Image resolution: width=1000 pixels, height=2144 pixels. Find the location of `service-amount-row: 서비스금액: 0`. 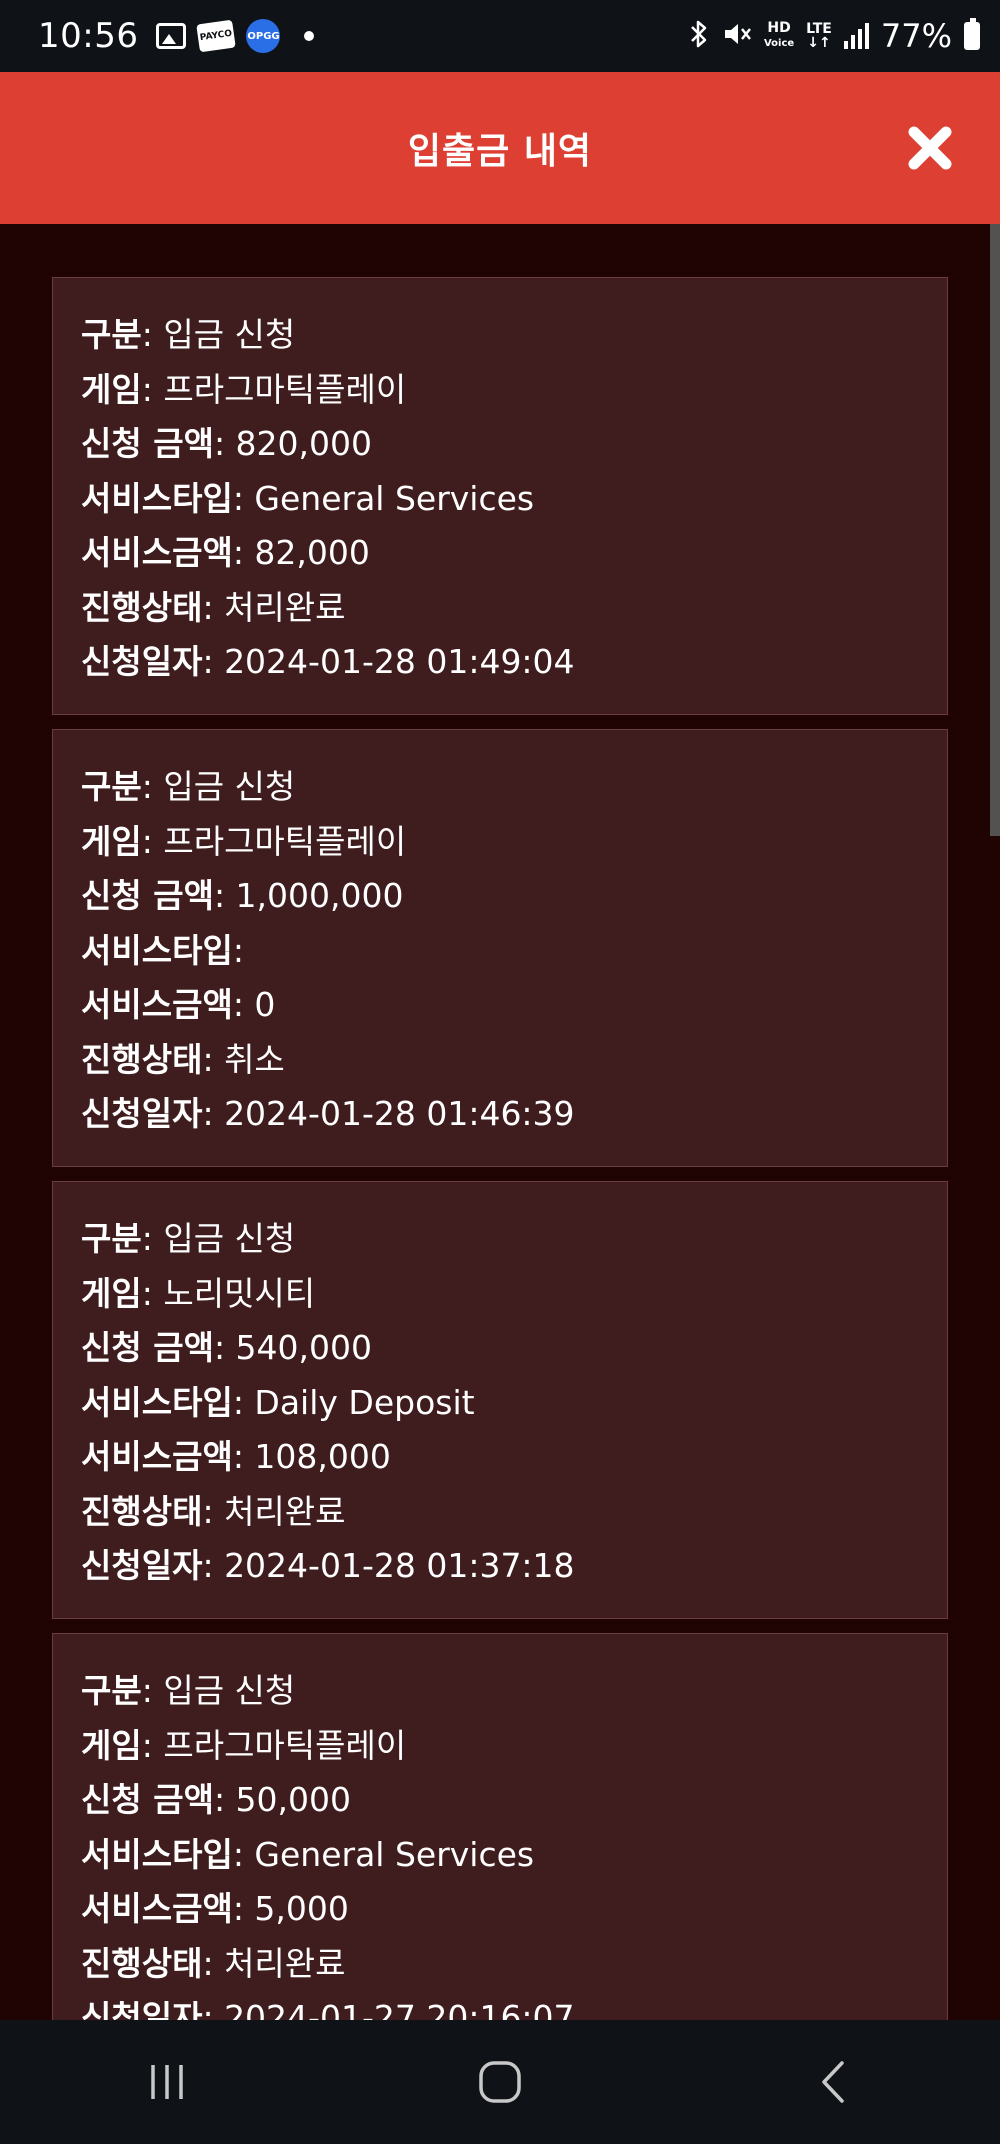

service-amount-row: 서비스금액: 0 is located at coordinates (514, 1005).